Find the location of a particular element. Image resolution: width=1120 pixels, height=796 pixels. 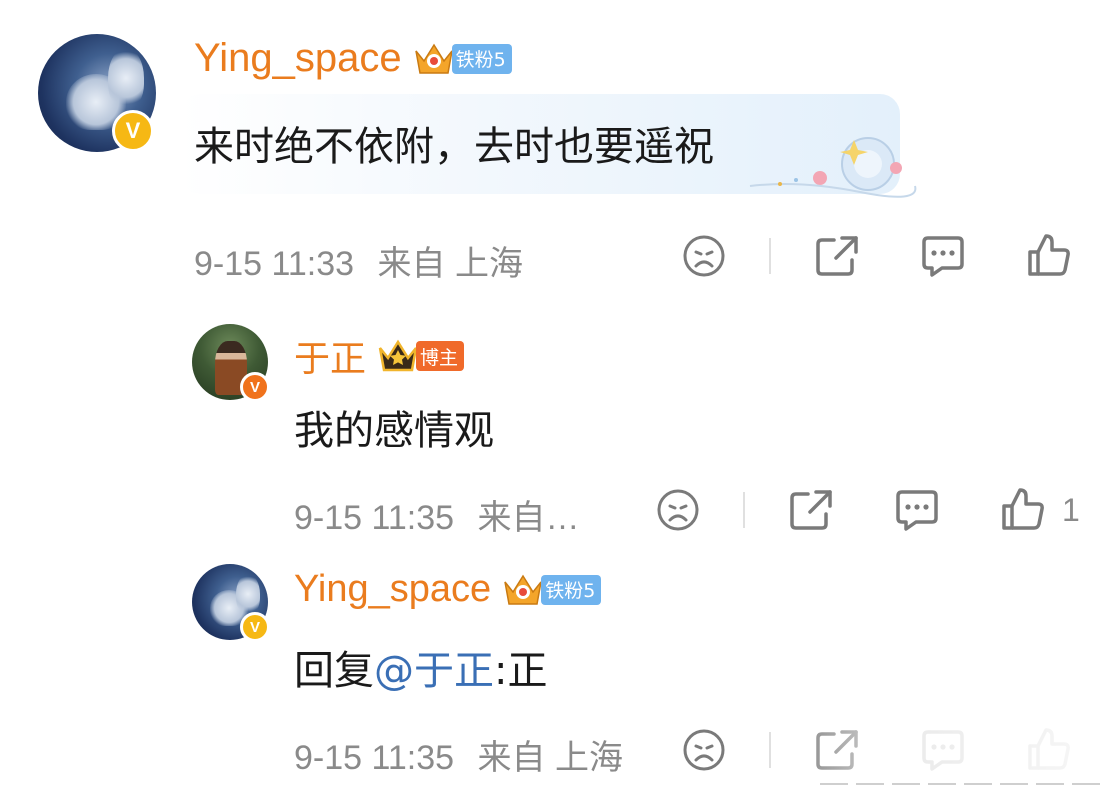

reply-suffix: :正 is located at coordinates (521, 671).